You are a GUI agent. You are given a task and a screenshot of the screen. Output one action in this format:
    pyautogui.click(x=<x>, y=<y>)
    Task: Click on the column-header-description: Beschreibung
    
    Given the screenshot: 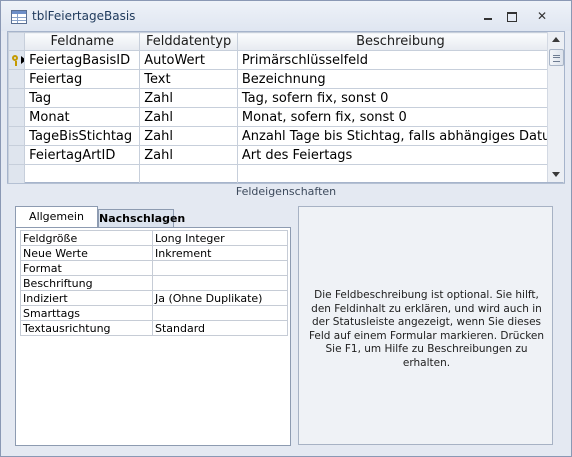 What is the action you would take?
    pyautogui.click(x=400, y=41)
    